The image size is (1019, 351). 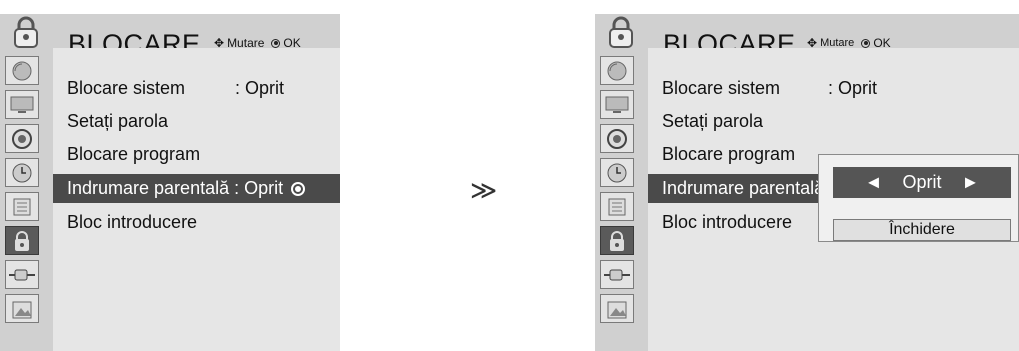 I want to click on option-selector: ◄ Oprit ►, so click(x=922, y=182).